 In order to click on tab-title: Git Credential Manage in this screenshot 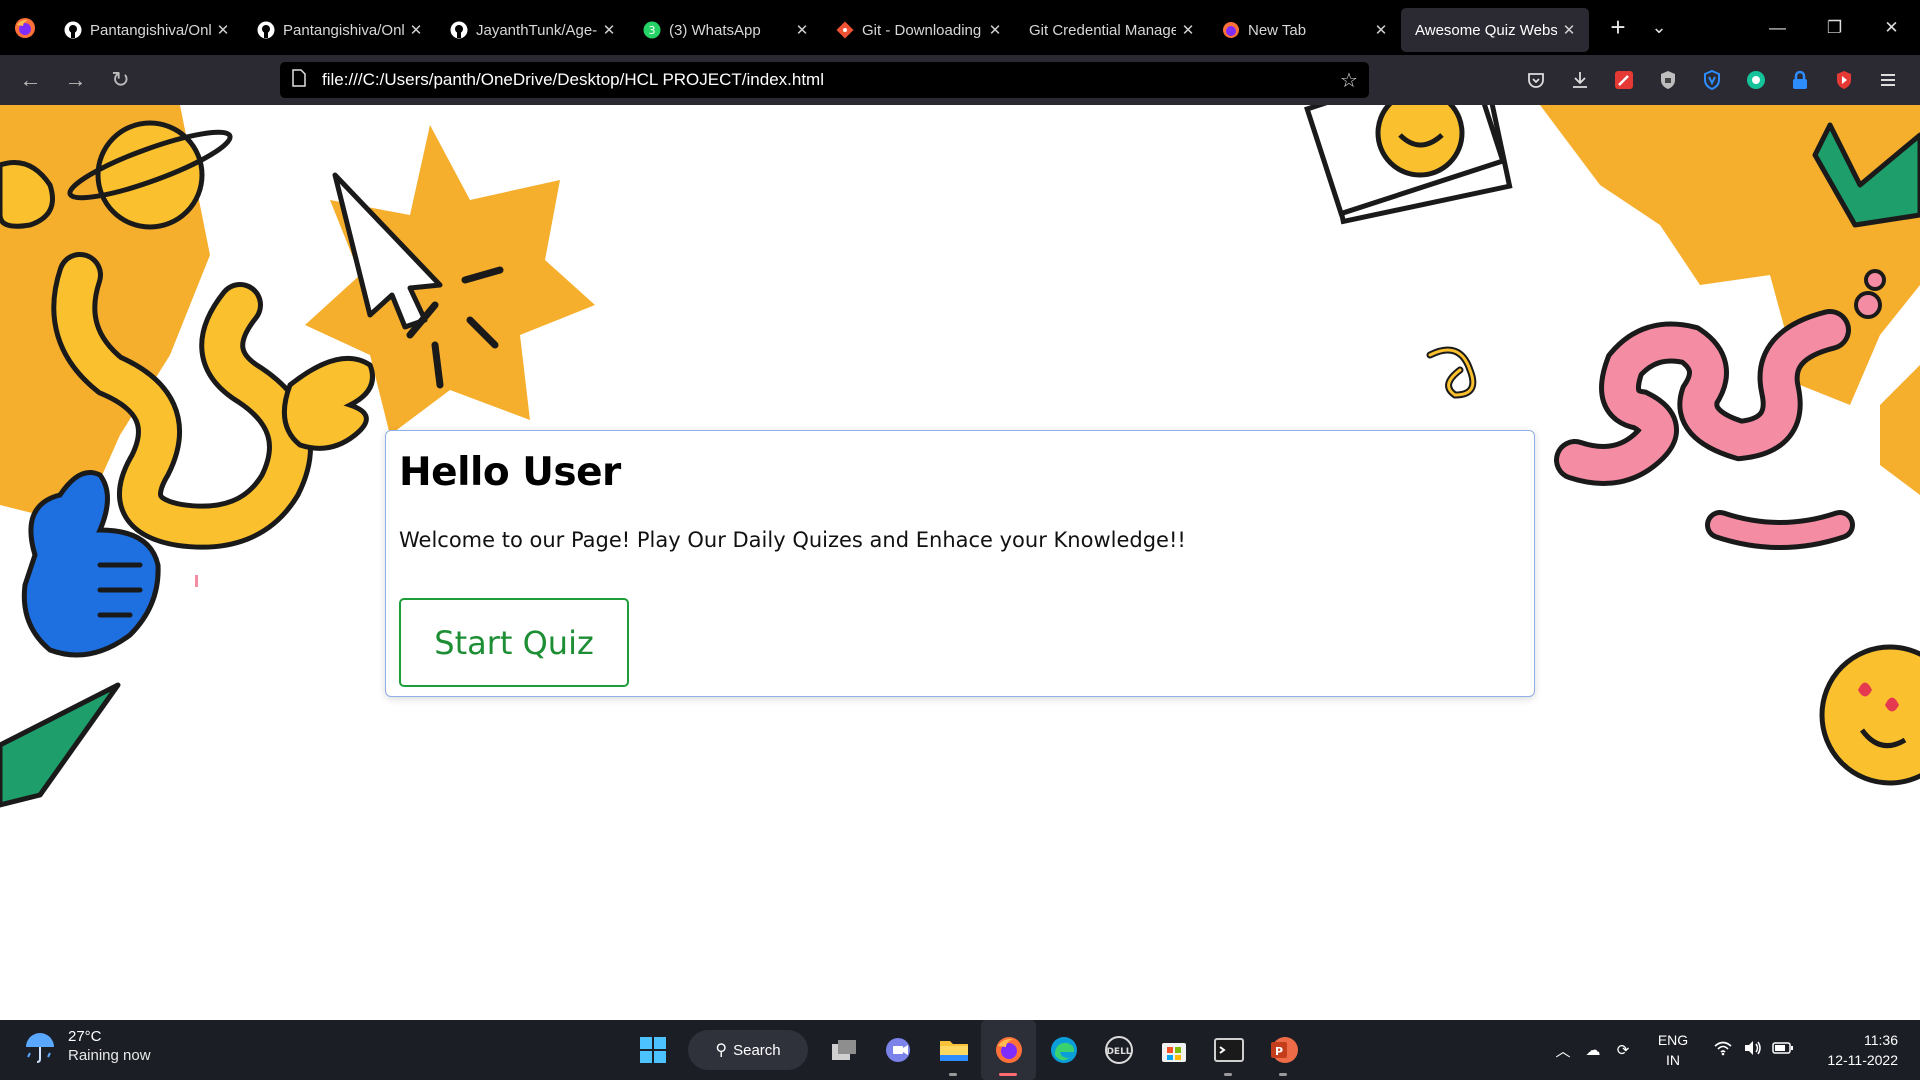, I will do `click(1102, 30)`.